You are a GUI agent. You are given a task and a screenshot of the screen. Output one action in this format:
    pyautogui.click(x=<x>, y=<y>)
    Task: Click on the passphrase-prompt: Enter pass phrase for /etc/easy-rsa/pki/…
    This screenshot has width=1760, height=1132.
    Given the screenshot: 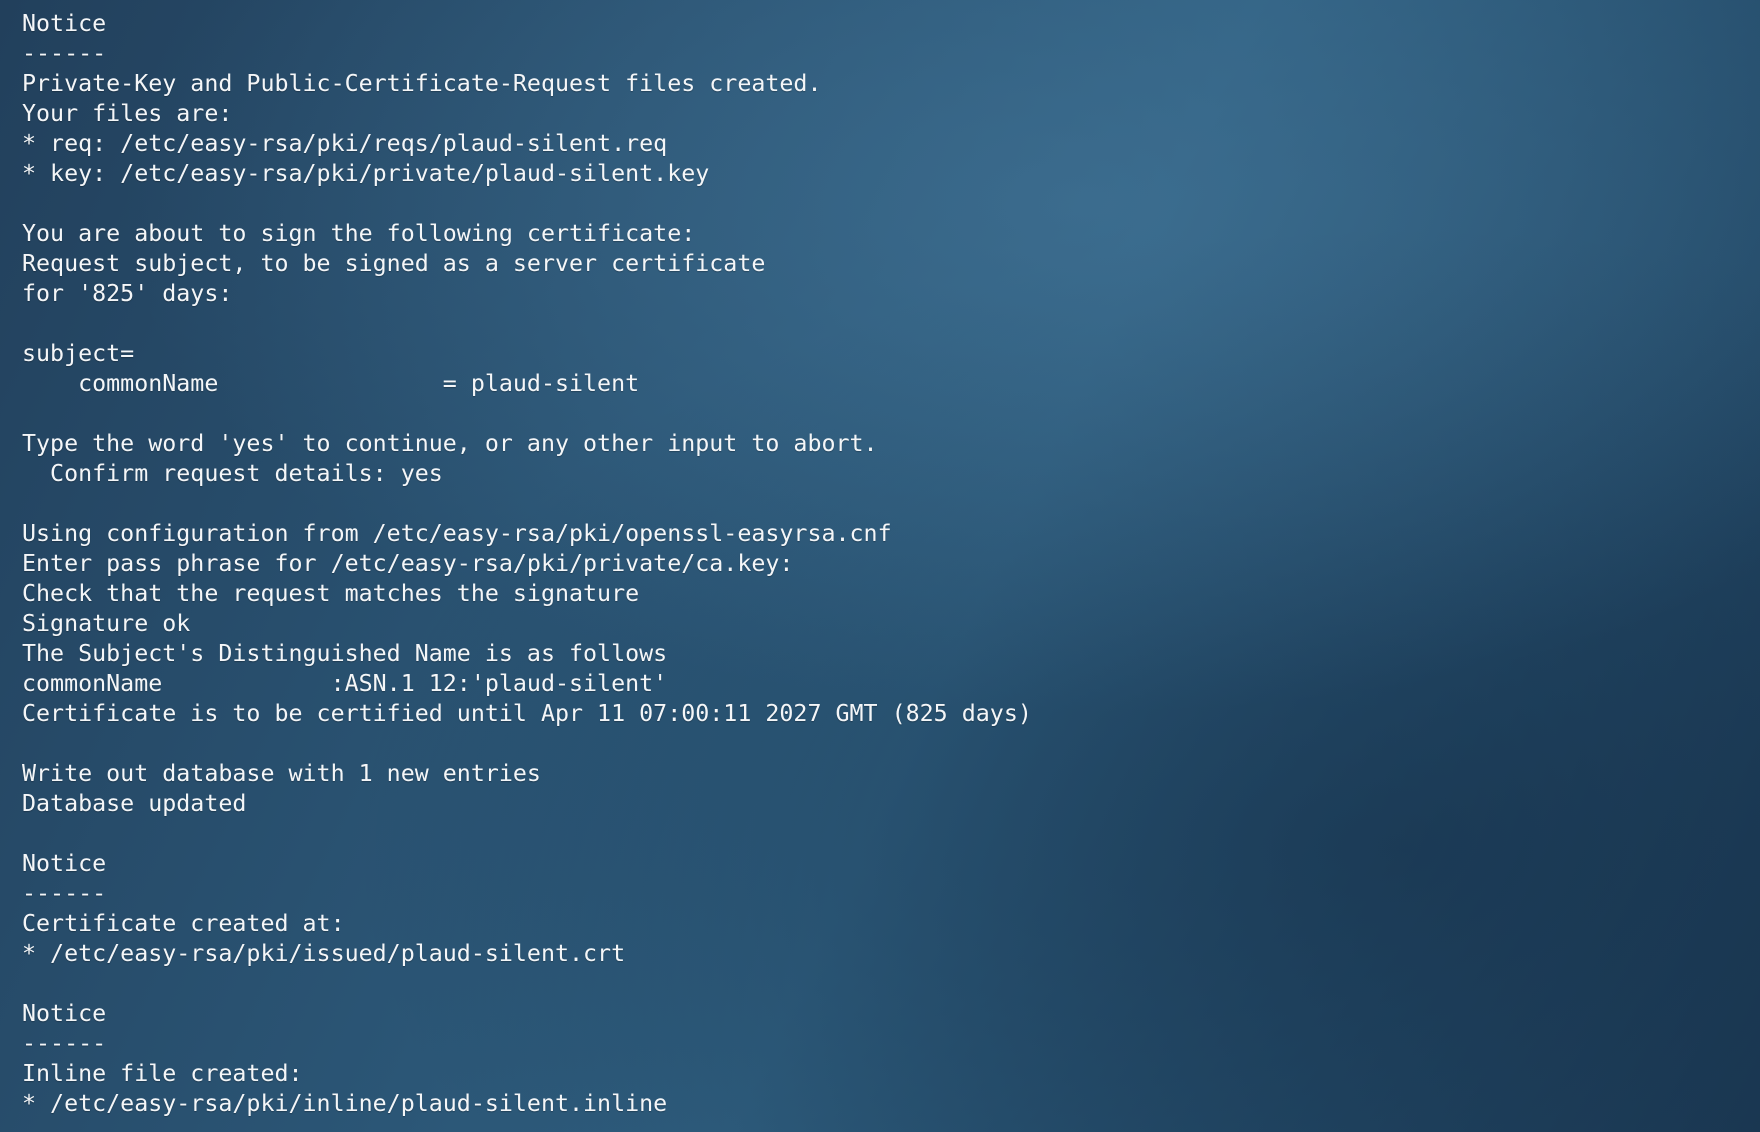 What is the action you would take?
    pyautogui.click(x=408, y=563)
    